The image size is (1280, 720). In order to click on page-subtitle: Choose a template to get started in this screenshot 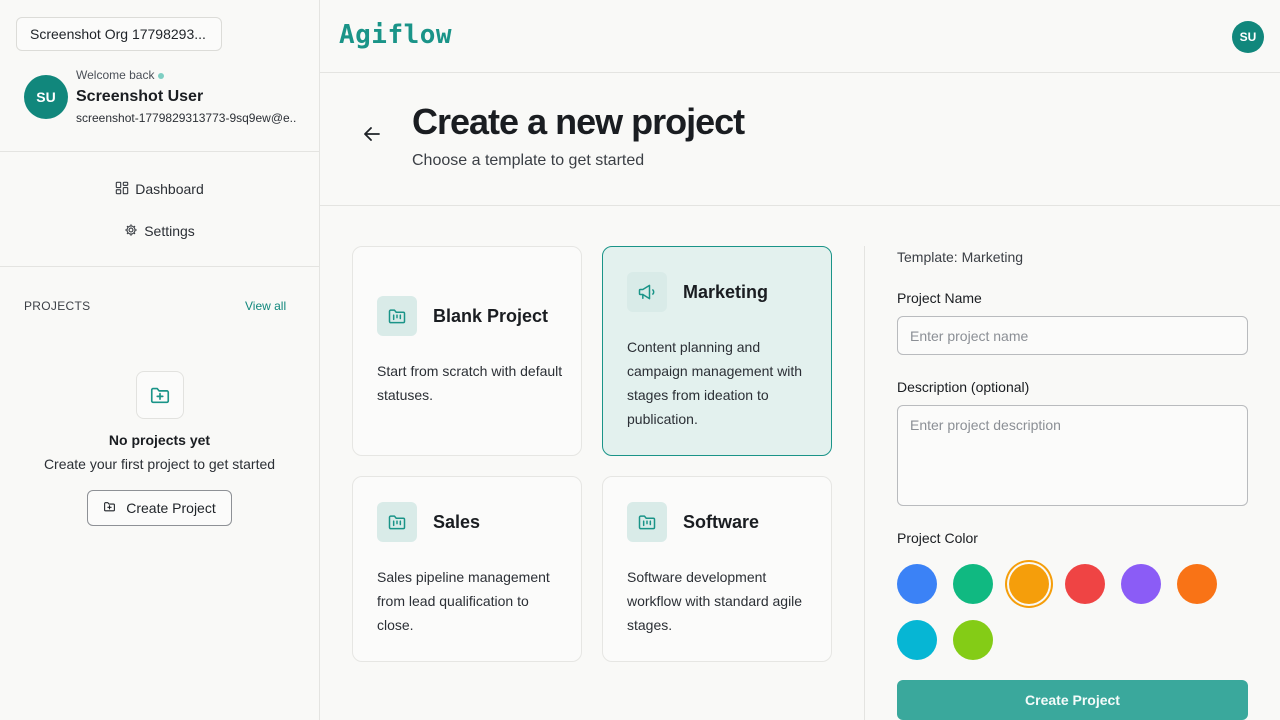, I will do `click(528, 160)`.